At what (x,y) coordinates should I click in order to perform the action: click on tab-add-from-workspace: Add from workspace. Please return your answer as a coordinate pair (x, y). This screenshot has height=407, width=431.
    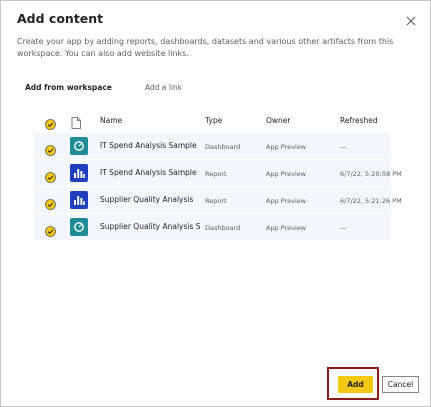
    Looking at the image, I should click on (68, 87).